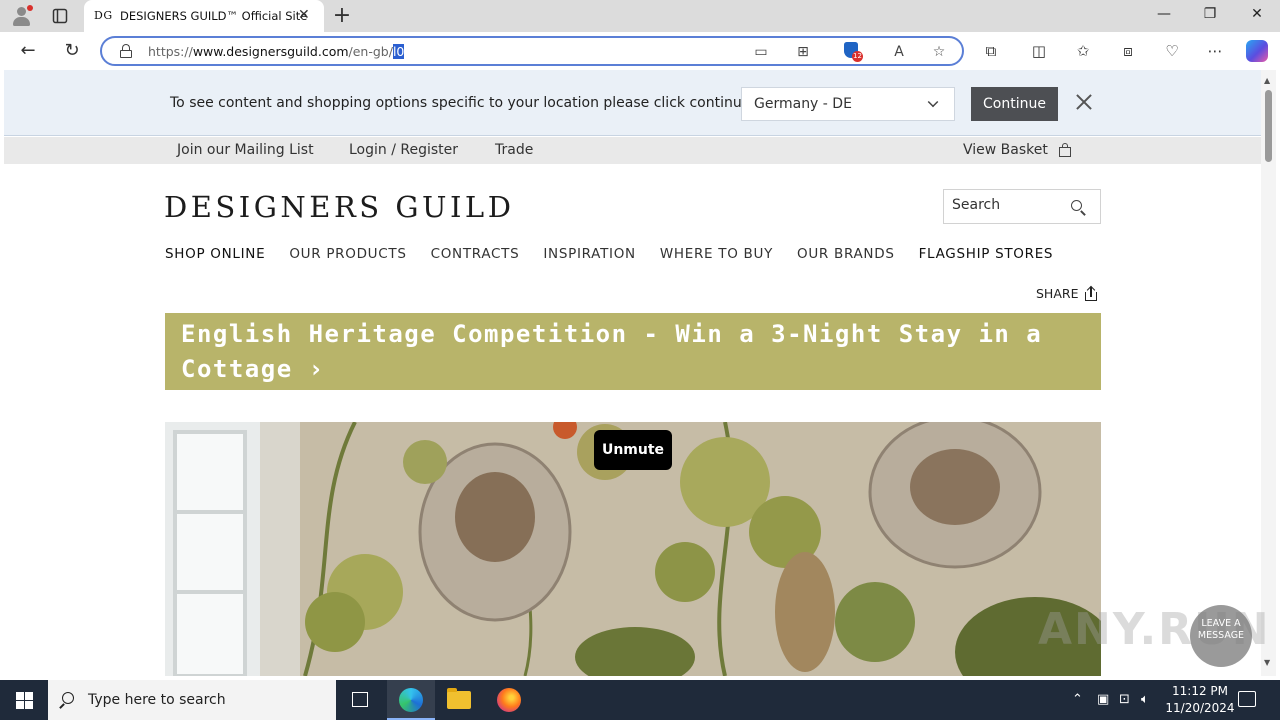  I want to click on nav-our-products: OUR PRODUCTS, so click(347, 254).